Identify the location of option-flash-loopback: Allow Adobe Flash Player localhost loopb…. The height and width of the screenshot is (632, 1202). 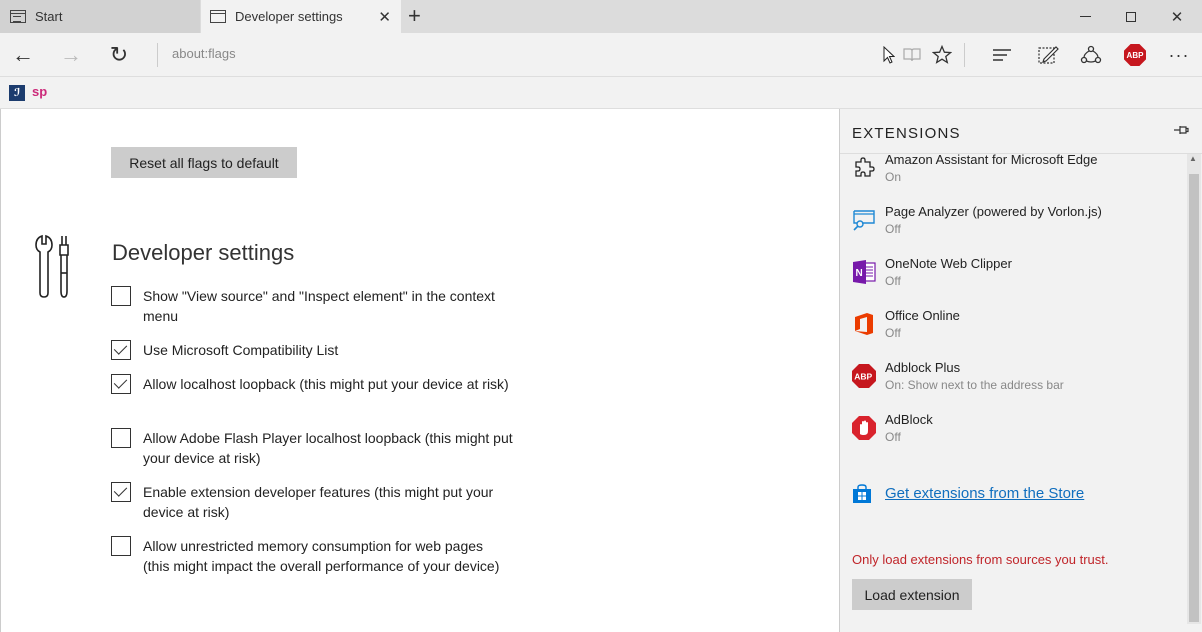
(312, 448).